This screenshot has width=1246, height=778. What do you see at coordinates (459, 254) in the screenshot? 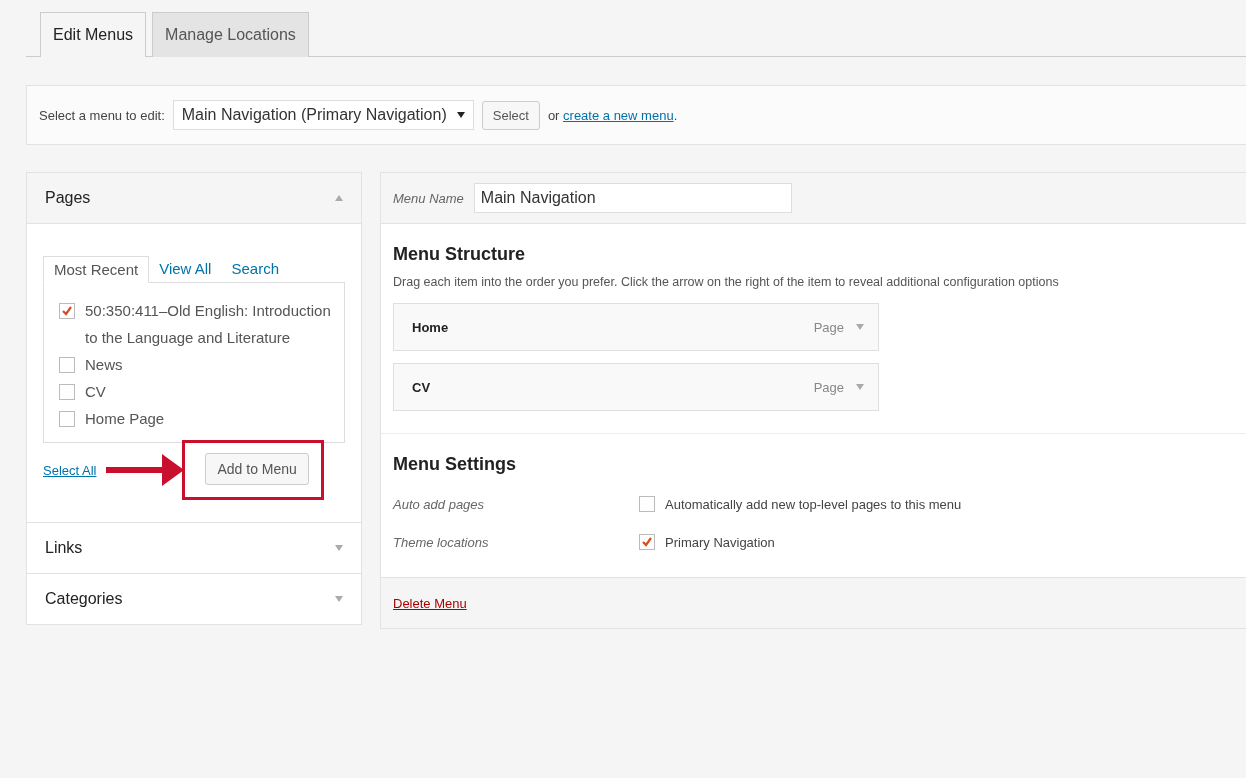
I see `section-heading: Menu Structure` at bounding box center [459, 254].